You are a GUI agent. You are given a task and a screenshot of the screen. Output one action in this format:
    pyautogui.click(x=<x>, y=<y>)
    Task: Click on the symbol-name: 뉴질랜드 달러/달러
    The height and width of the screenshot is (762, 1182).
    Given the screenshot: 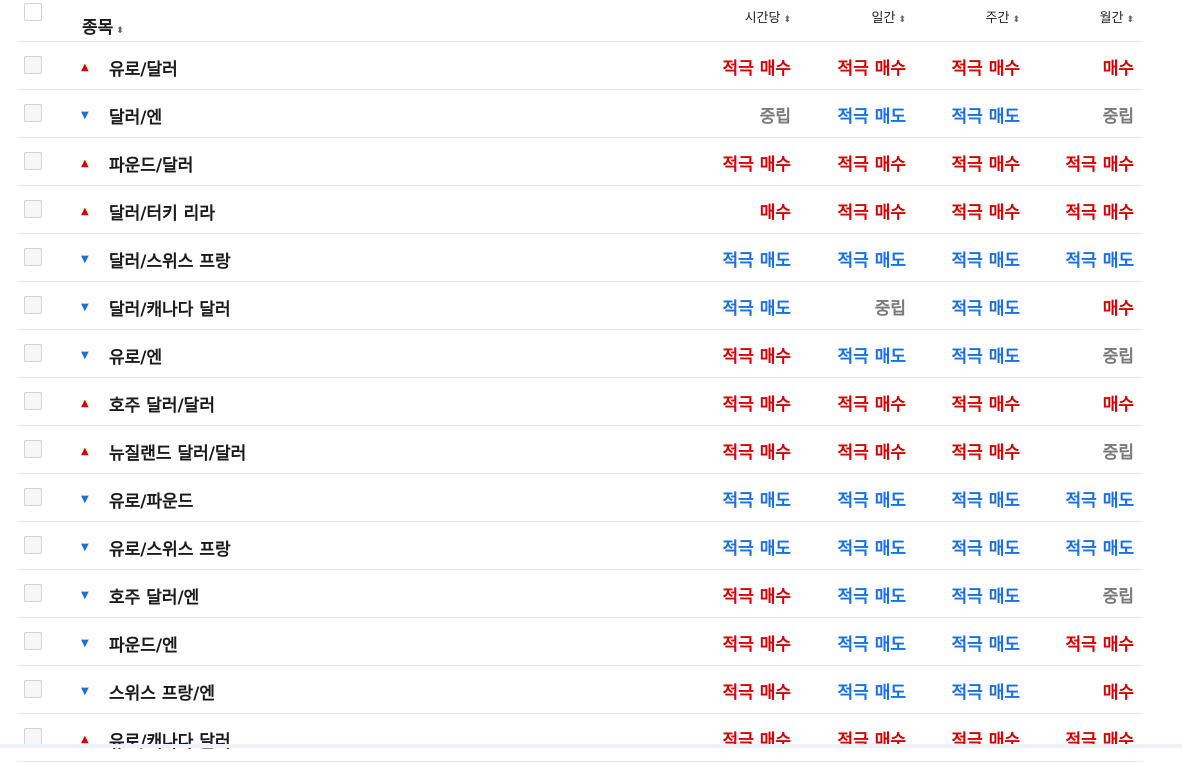 What is the action you would take?
    pyautogui.click(x=177, y=451)
    